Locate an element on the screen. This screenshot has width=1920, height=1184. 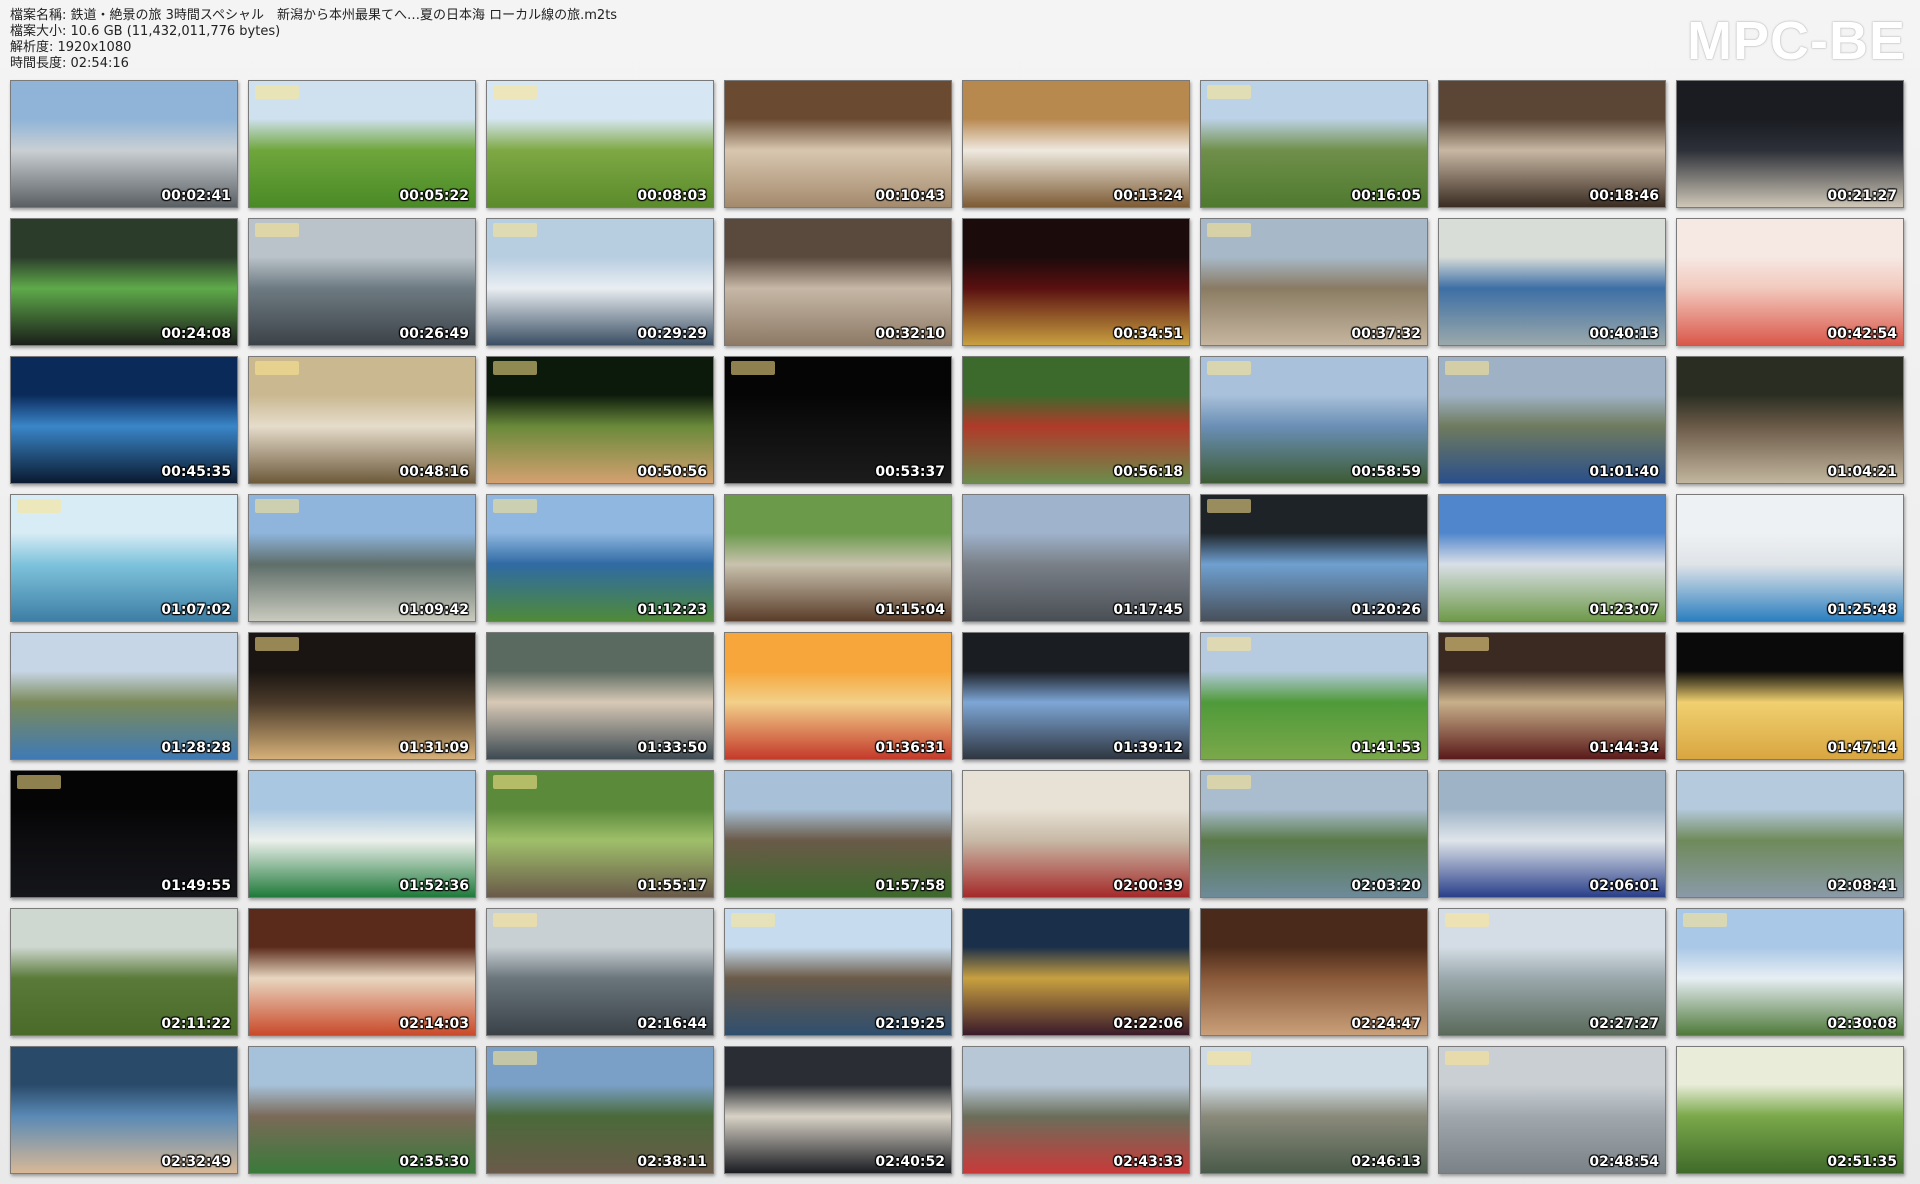
video-thumbnail: 00:37:32 is located at coordinates (1314, 282).